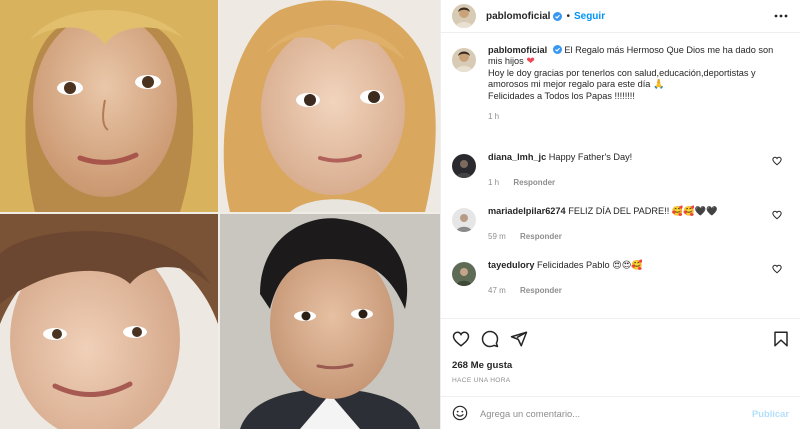 The image size is (800, 429). Describe the element at coordinates (658, 84) in the screenshot. I see `praying-hands-emoji: 🙏` at that location.